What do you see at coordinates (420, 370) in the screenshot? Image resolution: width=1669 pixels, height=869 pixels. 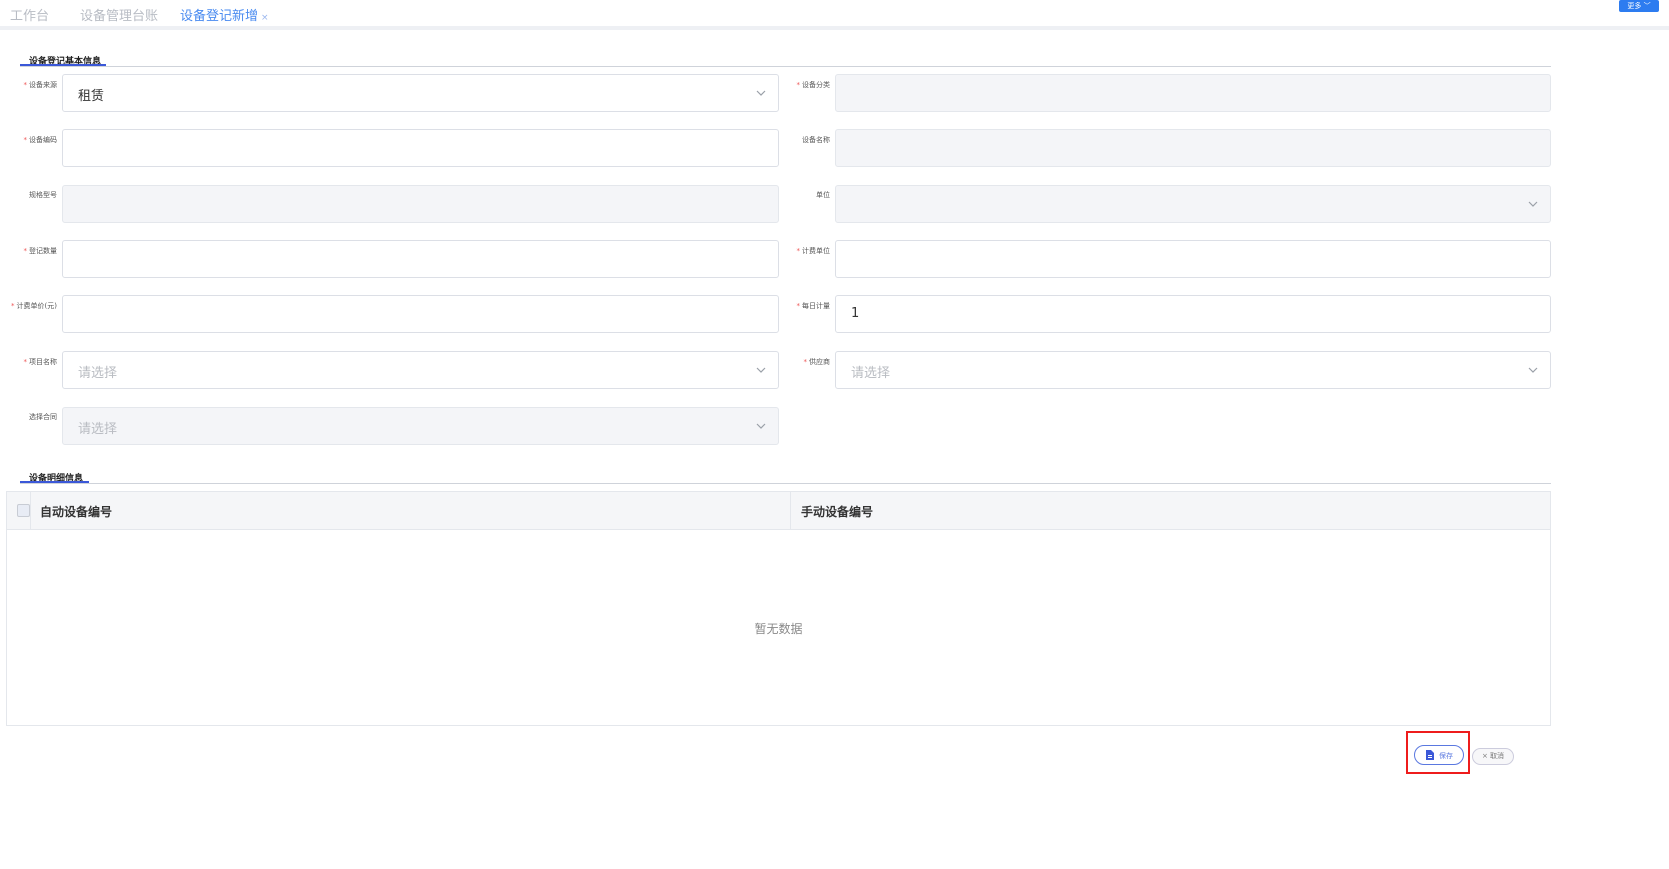 I see `project-select: 请选择` at bounding box center [420, 370].